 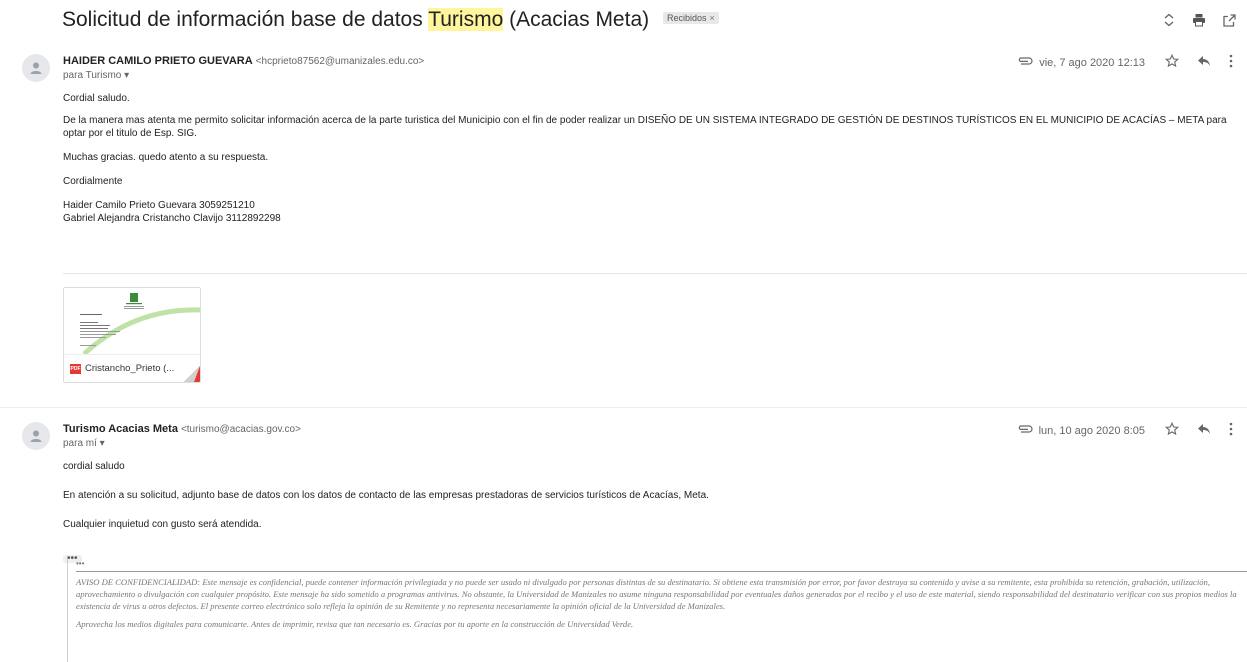 I want to click on print-icon, so click(x=1199, y=20).